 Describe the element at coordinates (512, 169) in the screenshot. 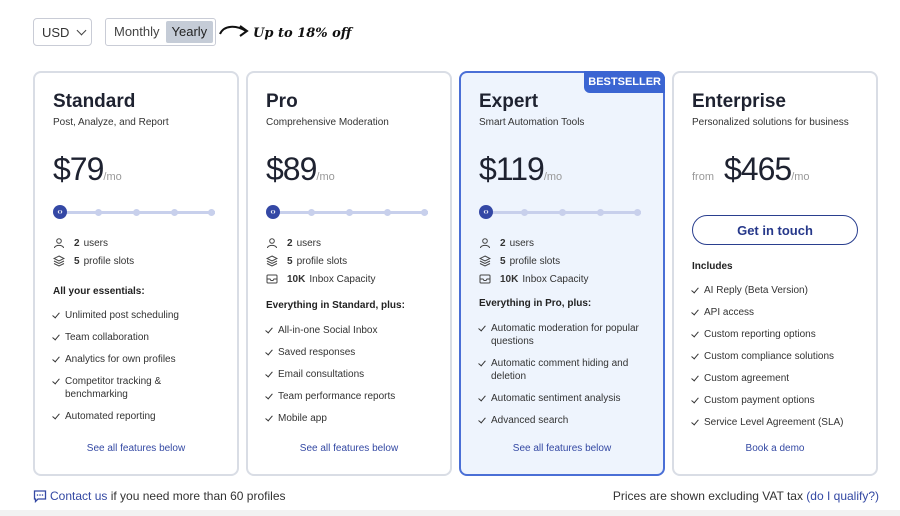

I see `price-amount: $119` at that location.